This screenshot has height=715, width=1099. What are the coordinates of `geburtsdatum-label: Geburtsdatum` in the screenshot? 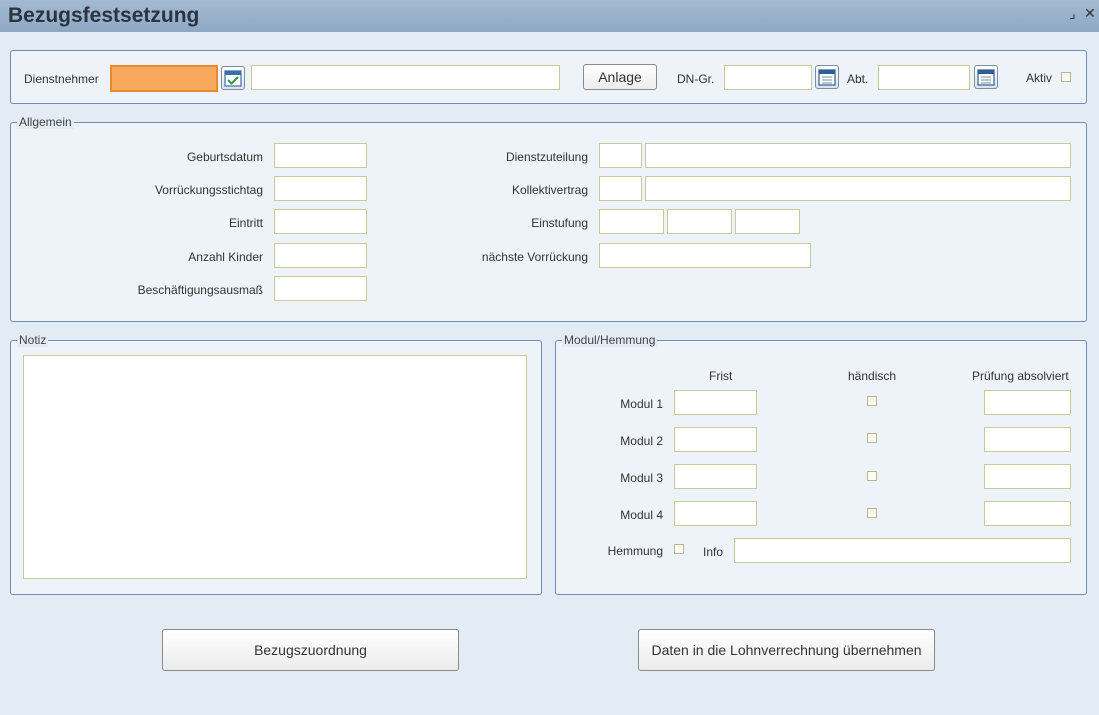 It's located at (224, 157).